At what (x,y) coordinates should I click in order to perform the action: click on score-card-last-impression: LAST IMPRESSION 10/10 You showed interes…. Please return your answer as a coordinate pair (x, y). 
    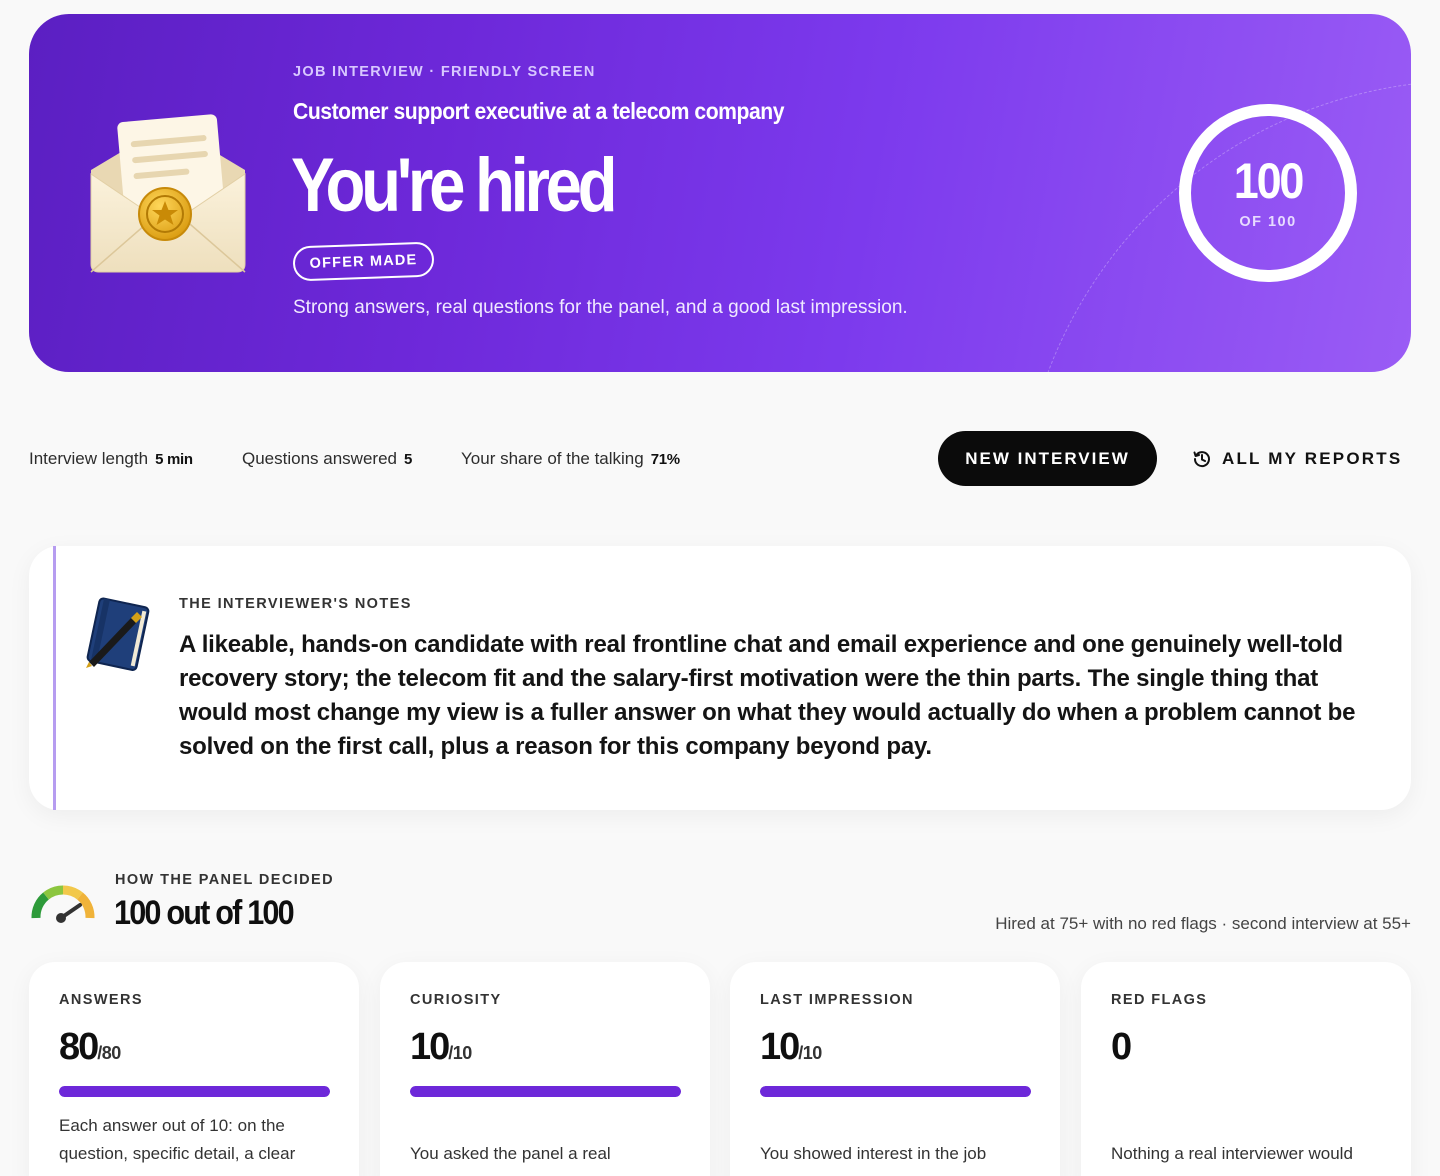
    Looking at the image, I should click on (895, 1069).